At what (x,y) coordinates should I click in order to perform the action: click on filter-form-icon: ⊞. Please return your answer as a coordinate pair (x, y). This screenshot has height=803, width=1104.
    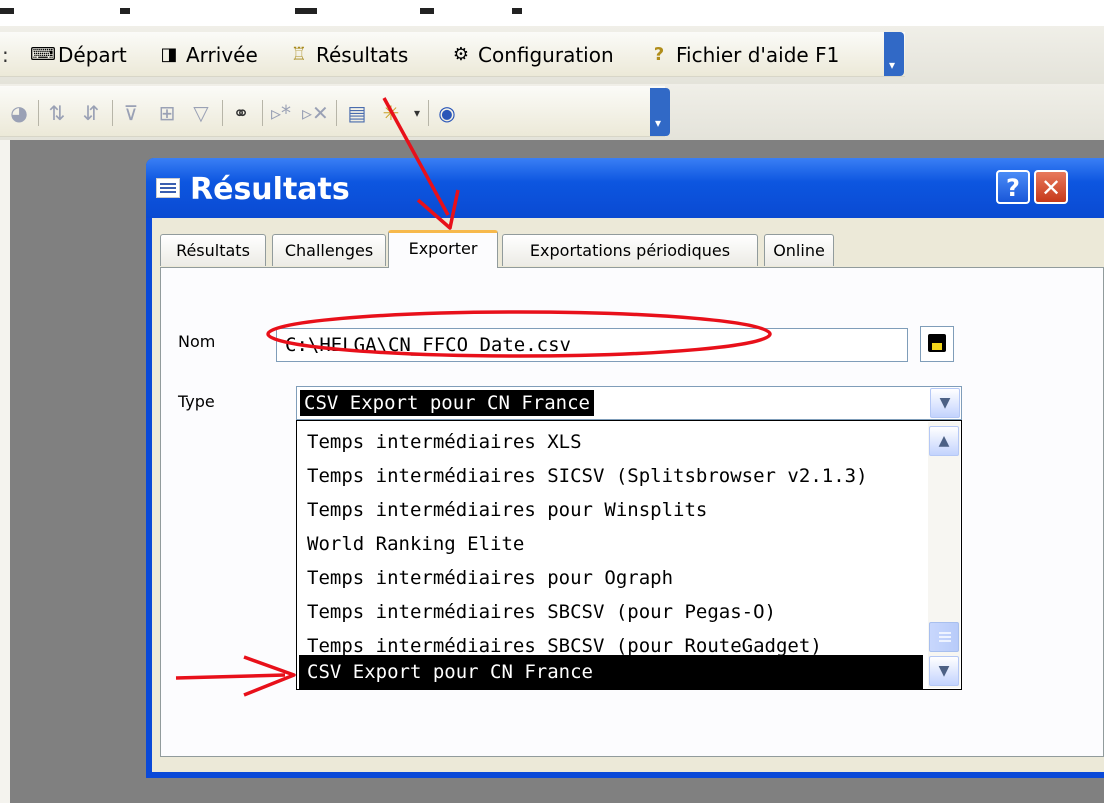
    Looking at the image, I should click on (167, 113).